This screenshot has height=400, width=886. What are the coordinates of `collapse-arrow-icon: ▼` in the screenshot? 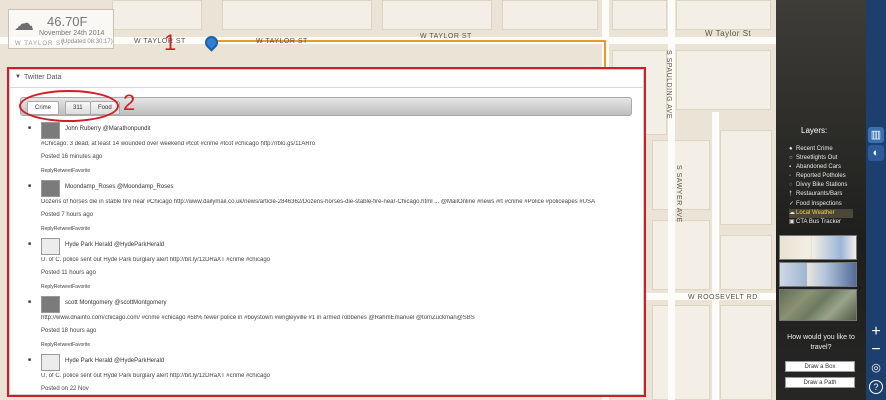 It's located at (18, 77).